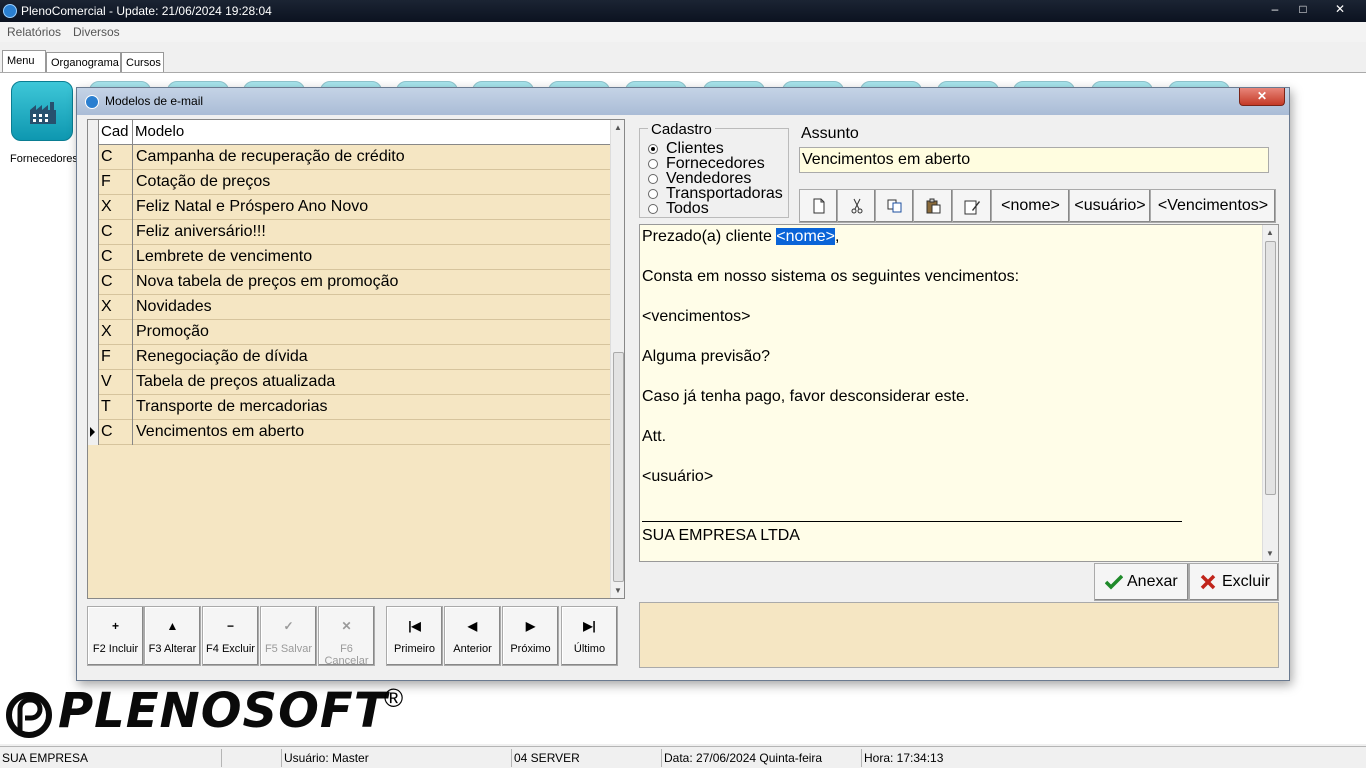 Image resolution: width=1366 pixels, height=768 pixels. I want to click on cut-button, so click(856, 206).